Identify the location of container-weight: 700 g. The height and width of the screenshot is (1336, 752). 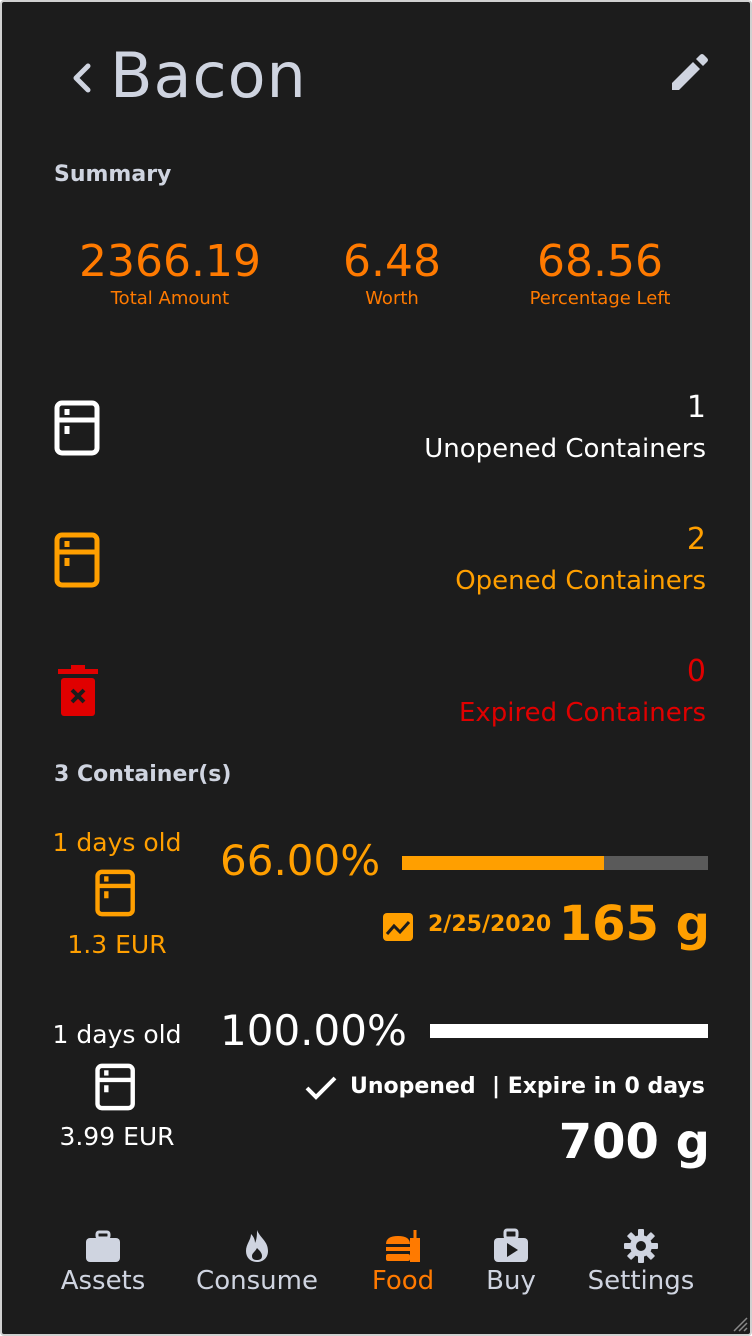
(634, 1142).